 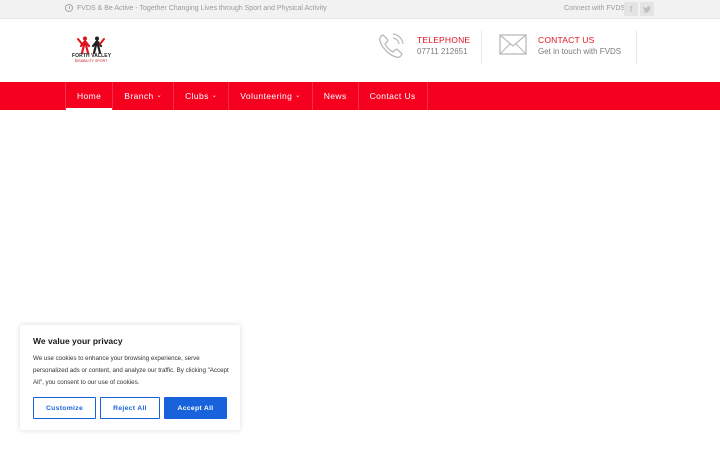 I want to click on nav-item-volunteering: Volunteering ⌄, so click(x=270, y=96).